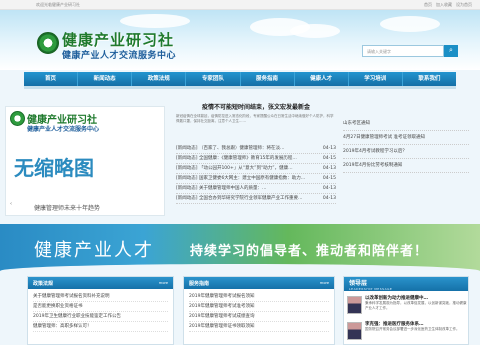 The image size is (480, 345). What do you see at coordinates (51, 79) in the screenshot?
I see `nav-item-home: 首页` at bounding box center [51, 79].